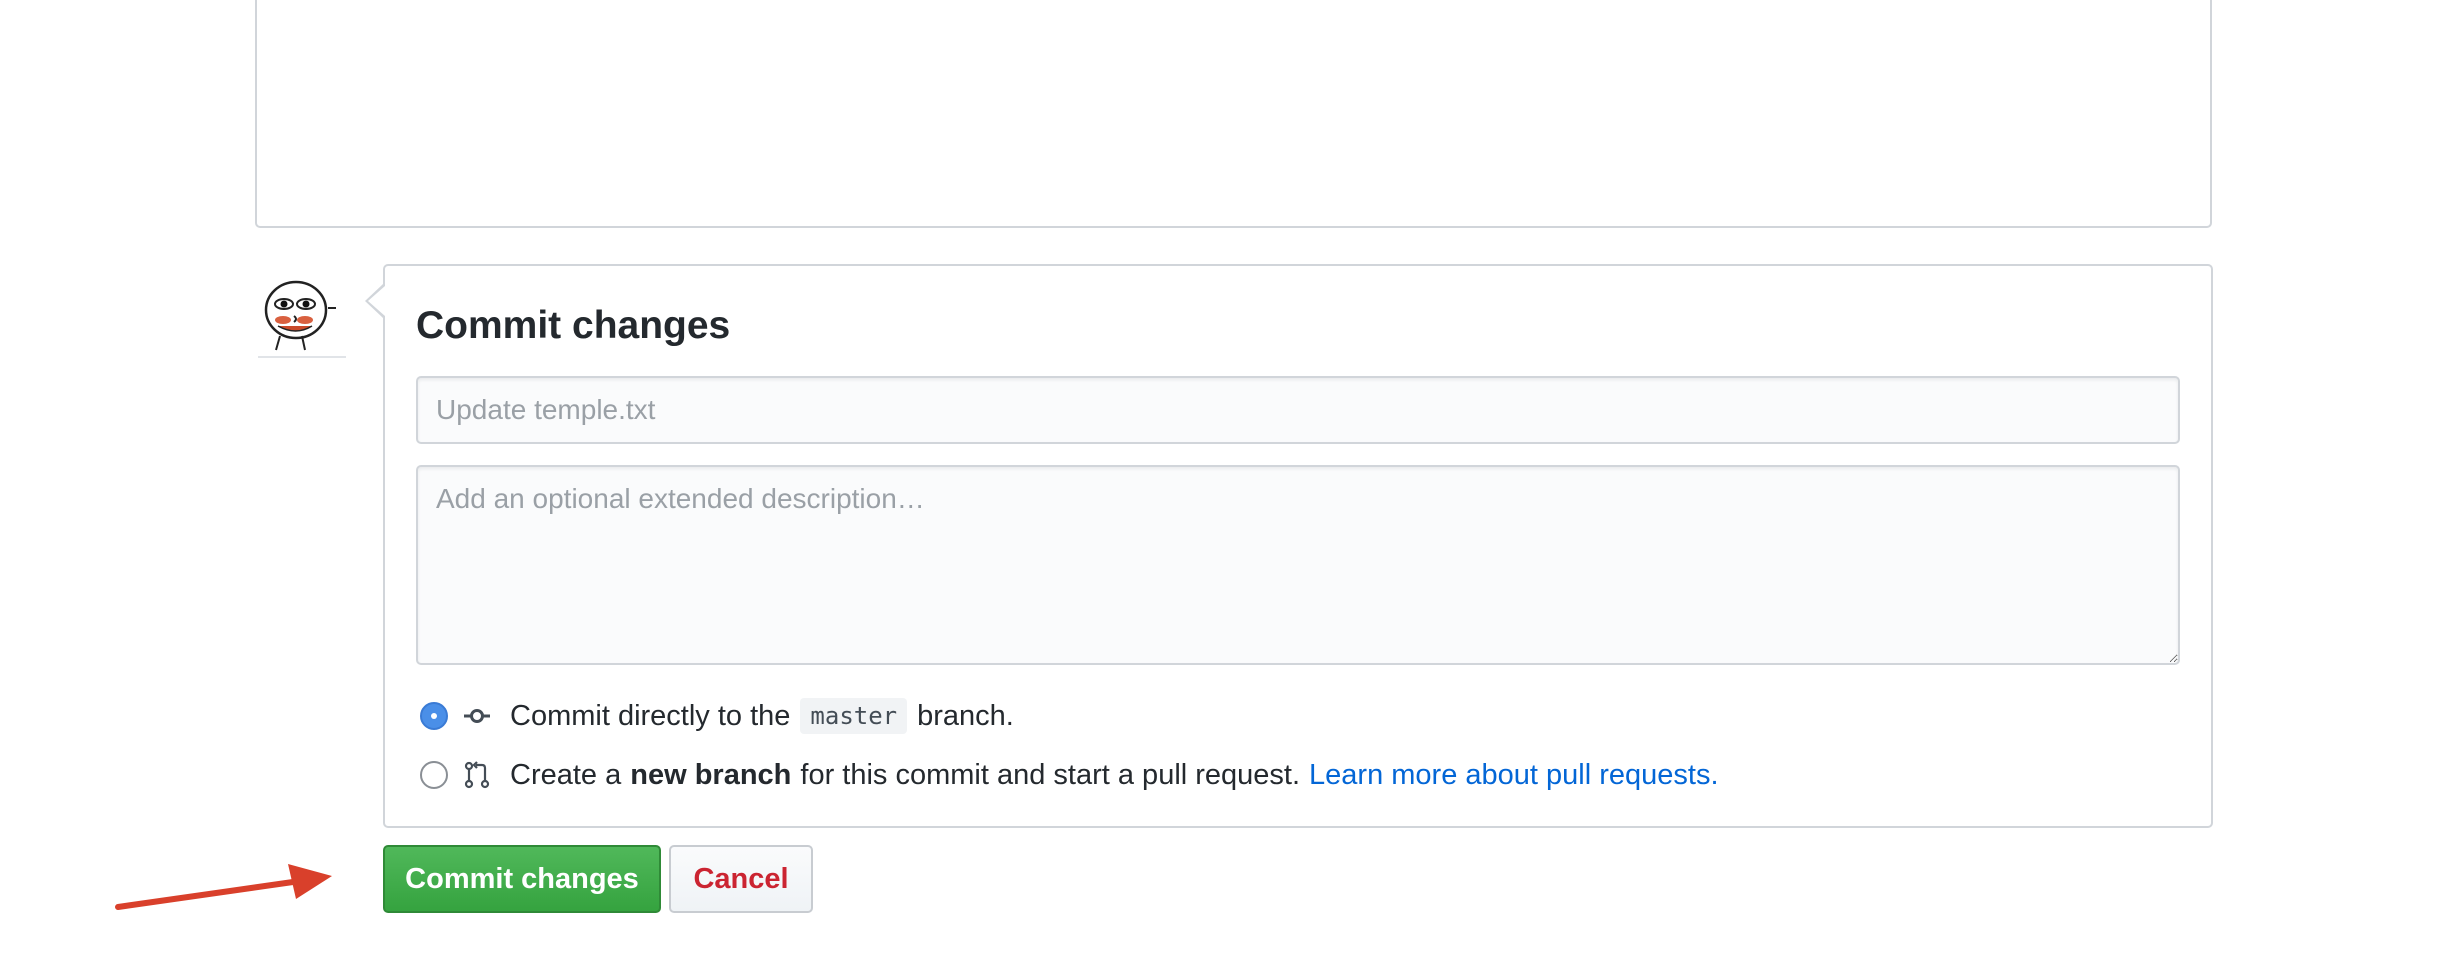  Describe the element at coordinates (854, 716) in the screenshot. I see `branch-name-badge: master` at that location.